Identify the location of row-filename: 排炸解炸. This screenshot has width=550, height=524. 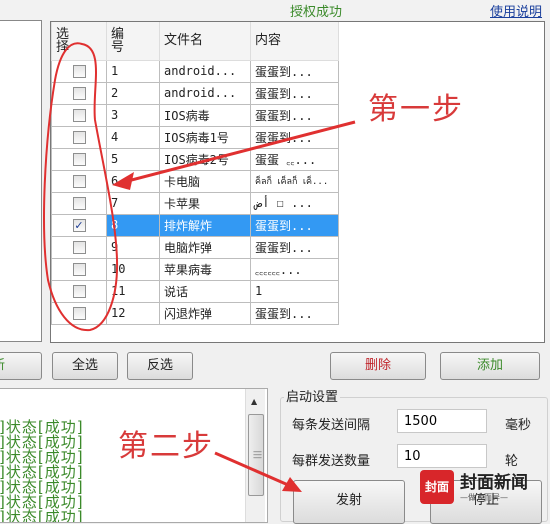
(205, 225).